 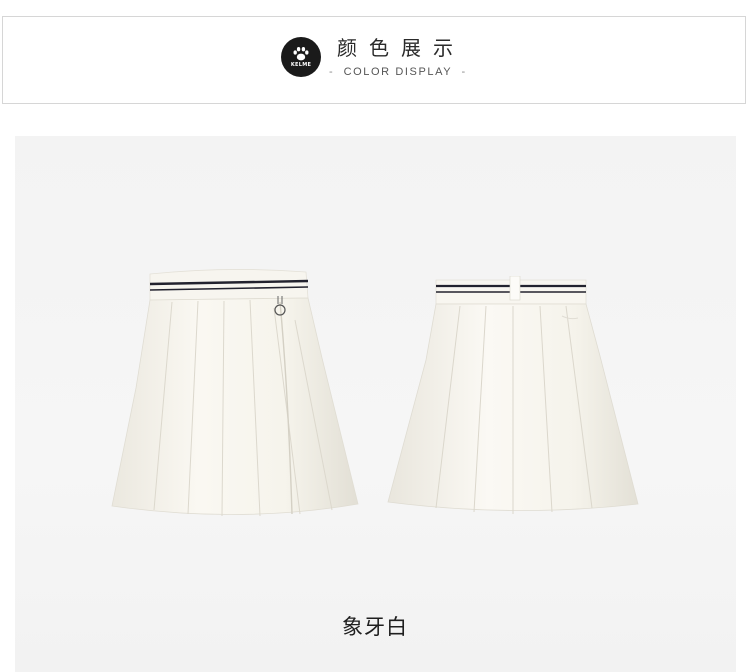 What do you see at coordinates (513, 395) in the screenshot?
I see `skirt-back-image` at bounding box center [513, 395].